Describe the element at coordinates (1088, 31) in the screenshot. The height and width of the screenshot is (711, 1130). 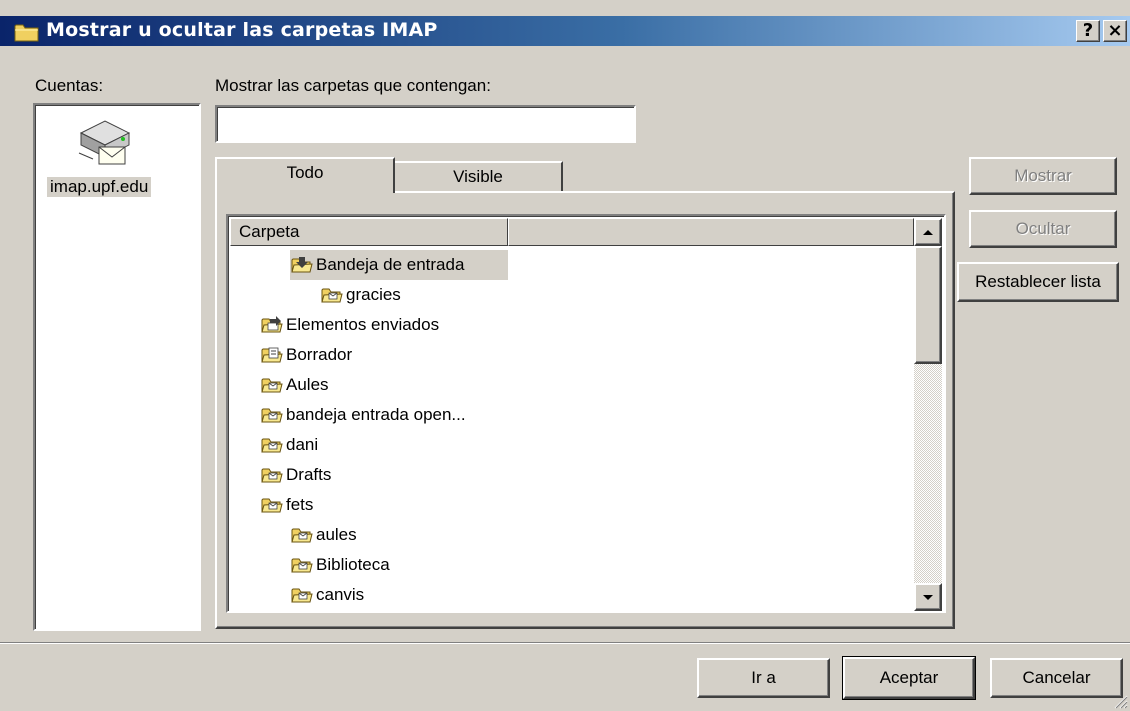
I see `help-button: ?` at that location.